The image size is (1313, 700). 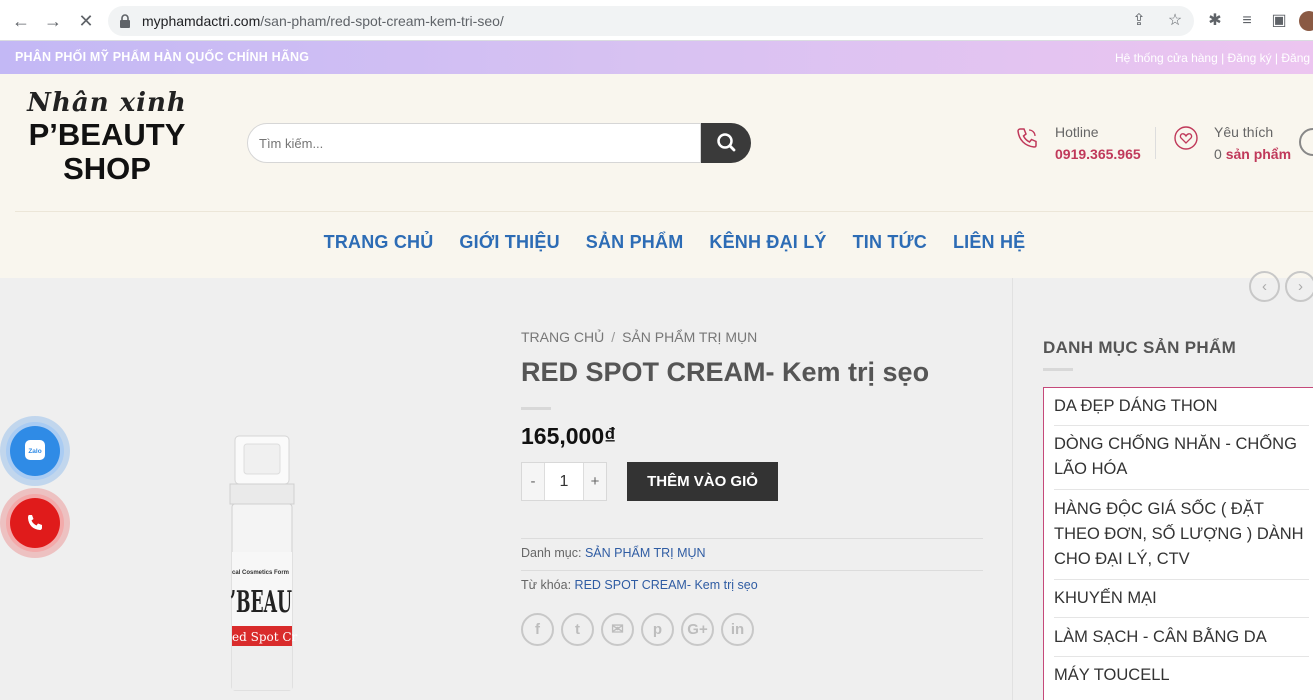 I want to click on wishlist-count-number: 0, so click(x=1218, y=154).